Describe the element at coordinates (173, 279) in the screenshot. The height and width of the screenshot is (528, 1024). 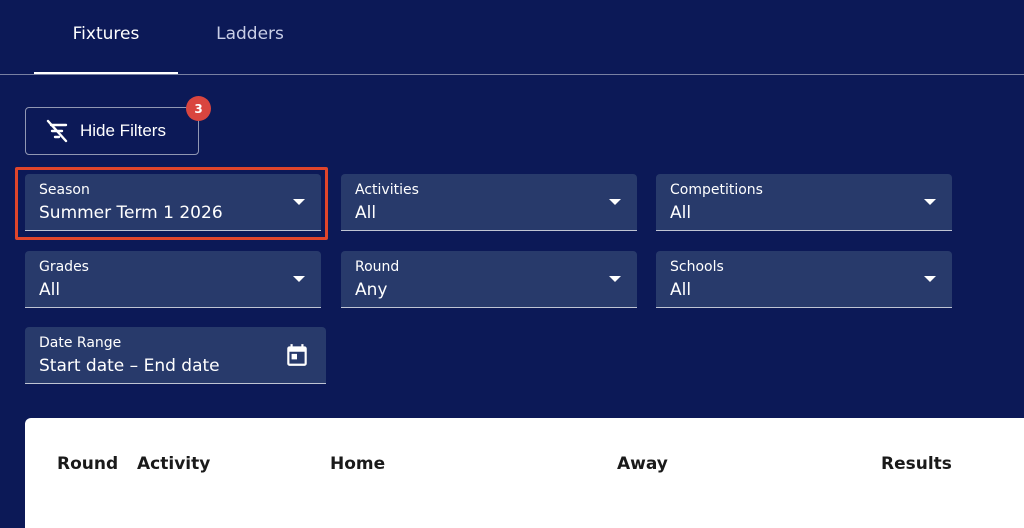
I see `grades-select: Grades All` at that location.